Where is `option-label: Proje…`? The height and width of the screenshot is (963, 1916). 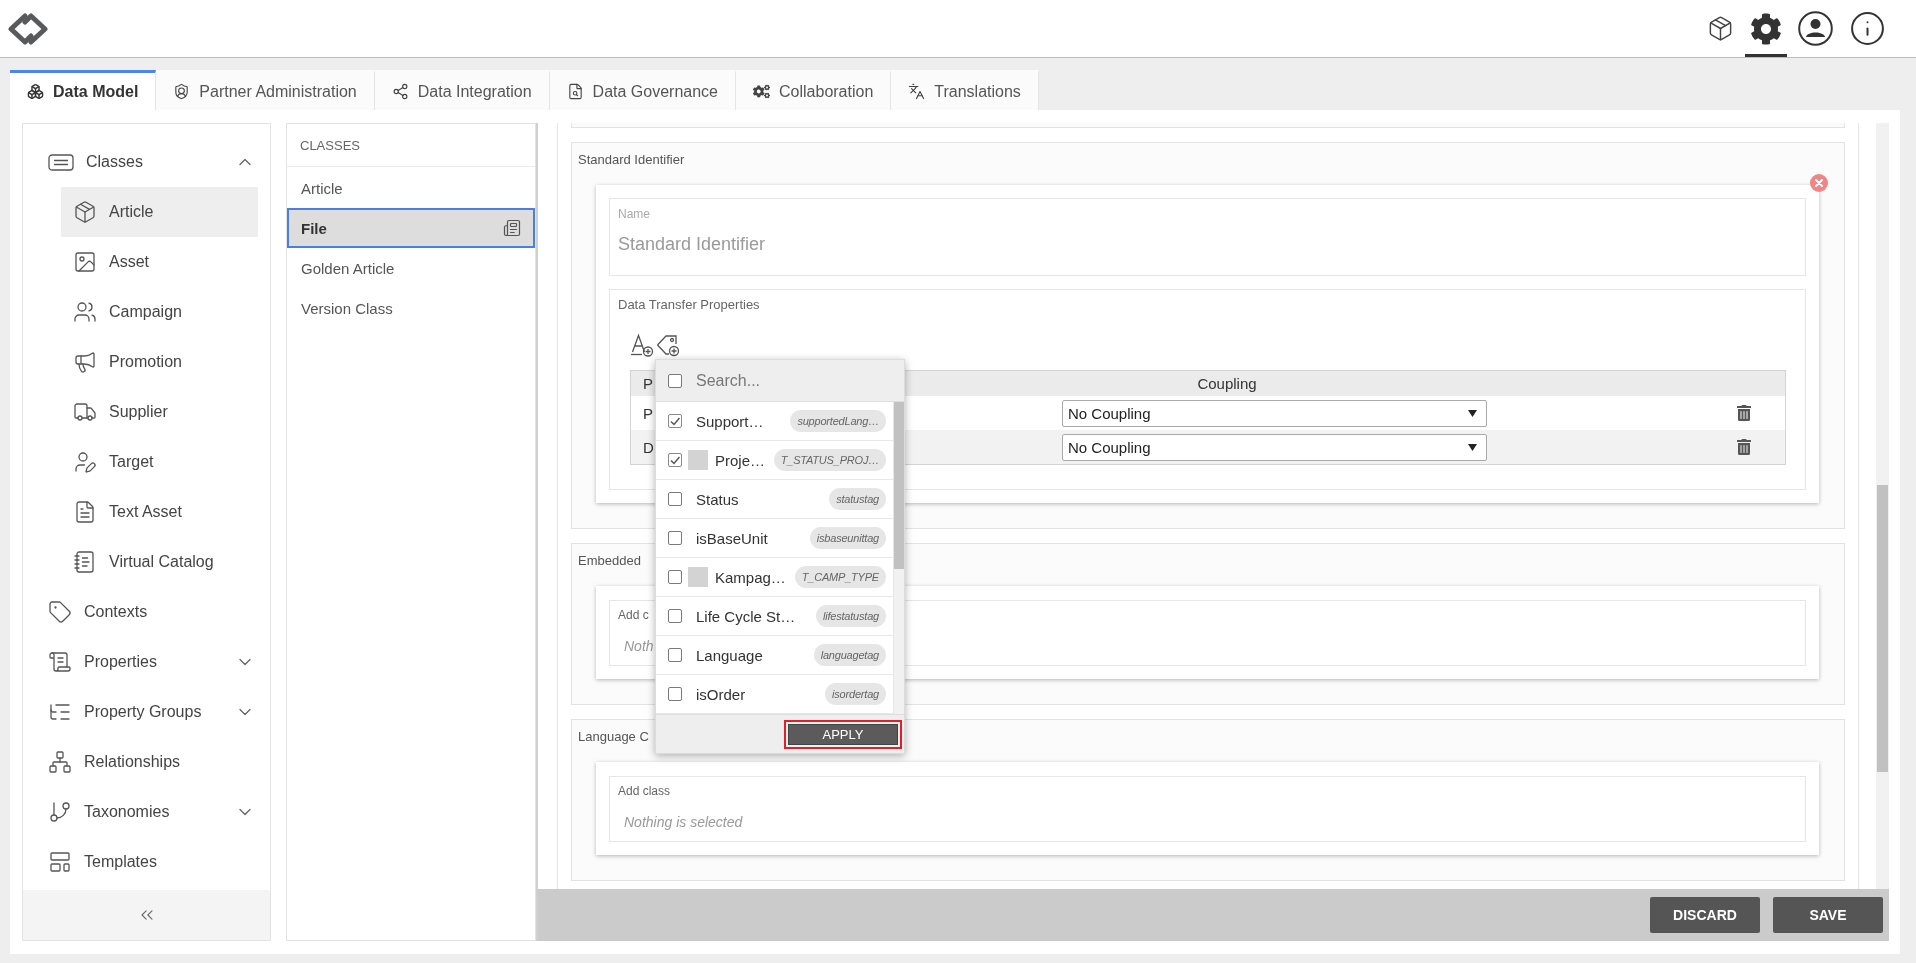 option-label: Proje… is located at coordinates (740, 460).